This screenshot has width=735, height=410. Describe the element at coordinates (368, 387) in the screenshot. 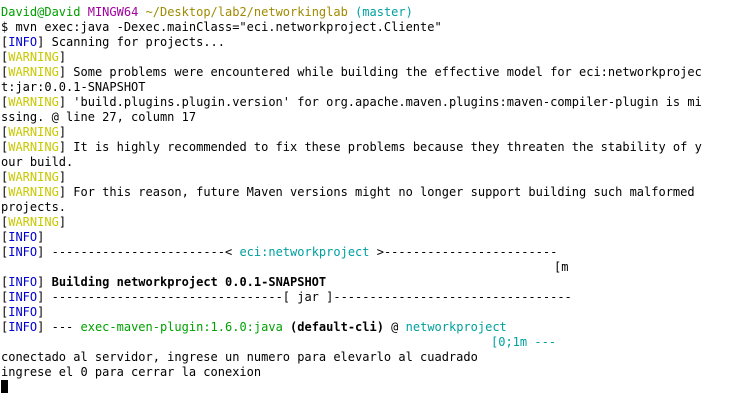

I see `input-line` at that location.